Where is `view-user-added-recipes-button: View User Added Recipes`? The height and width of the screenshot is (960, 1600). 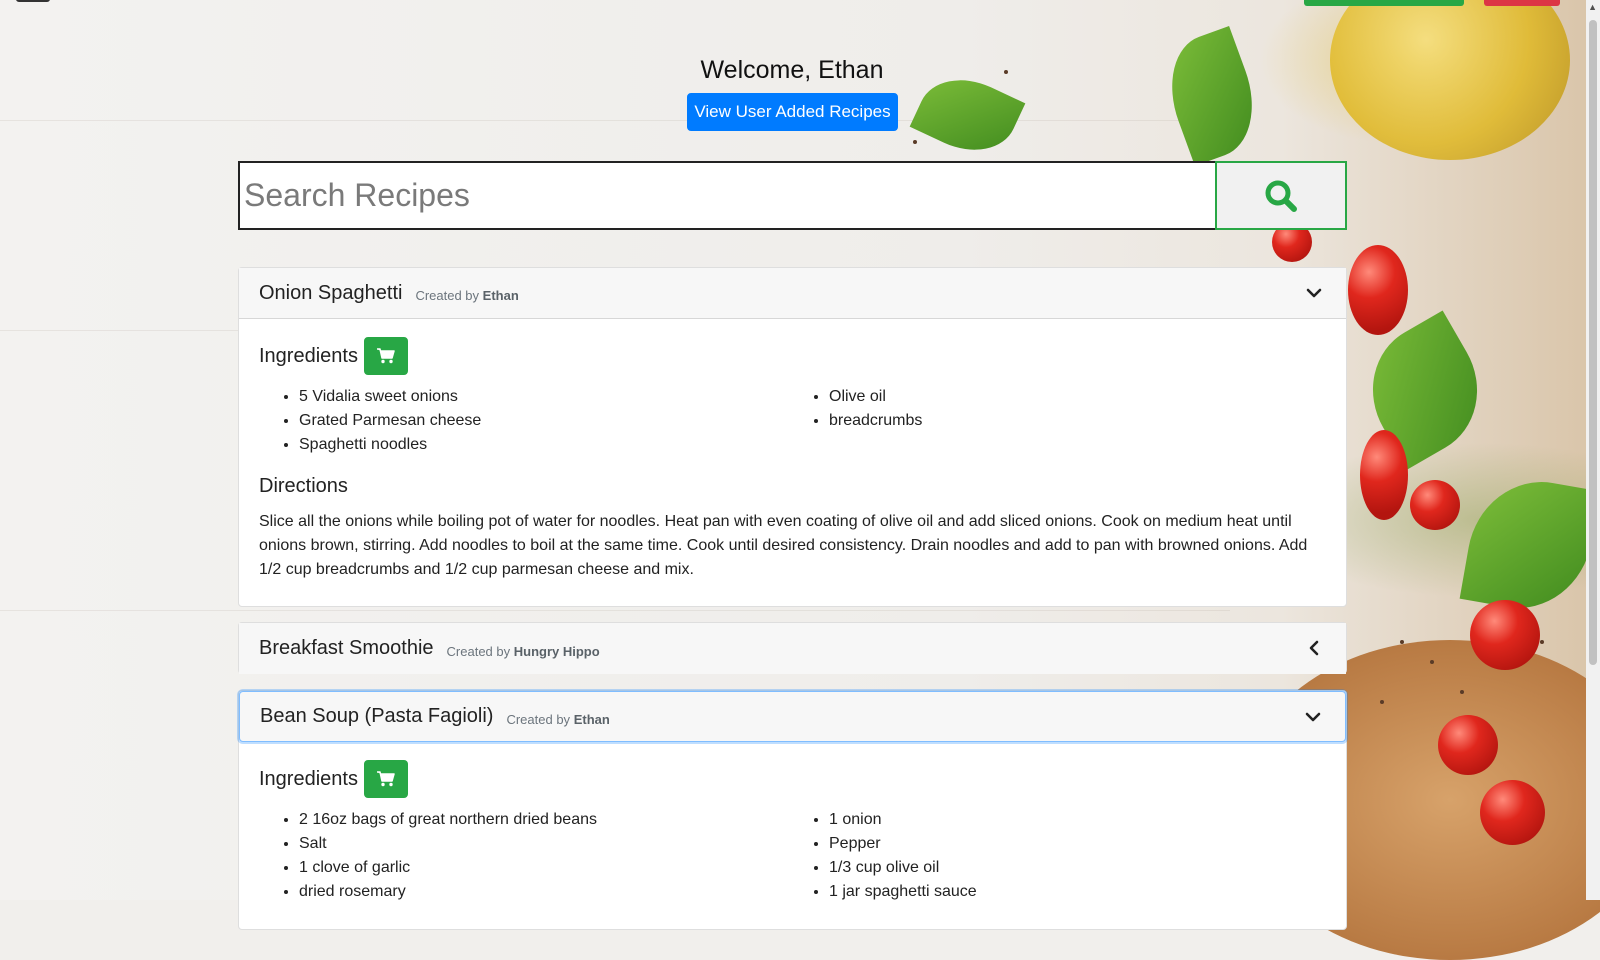
view-user-added-recipes-button: View User Added Recipes is located at coordinates (792, 112).